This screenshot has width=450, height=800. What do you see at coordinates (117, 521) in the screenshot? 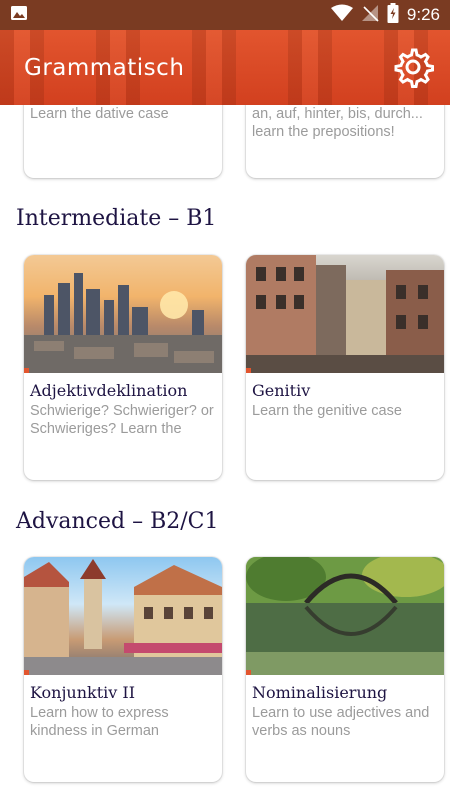
I see `section-title-advanced: Advanced – B2/C1` at bounding box center [117, 521].